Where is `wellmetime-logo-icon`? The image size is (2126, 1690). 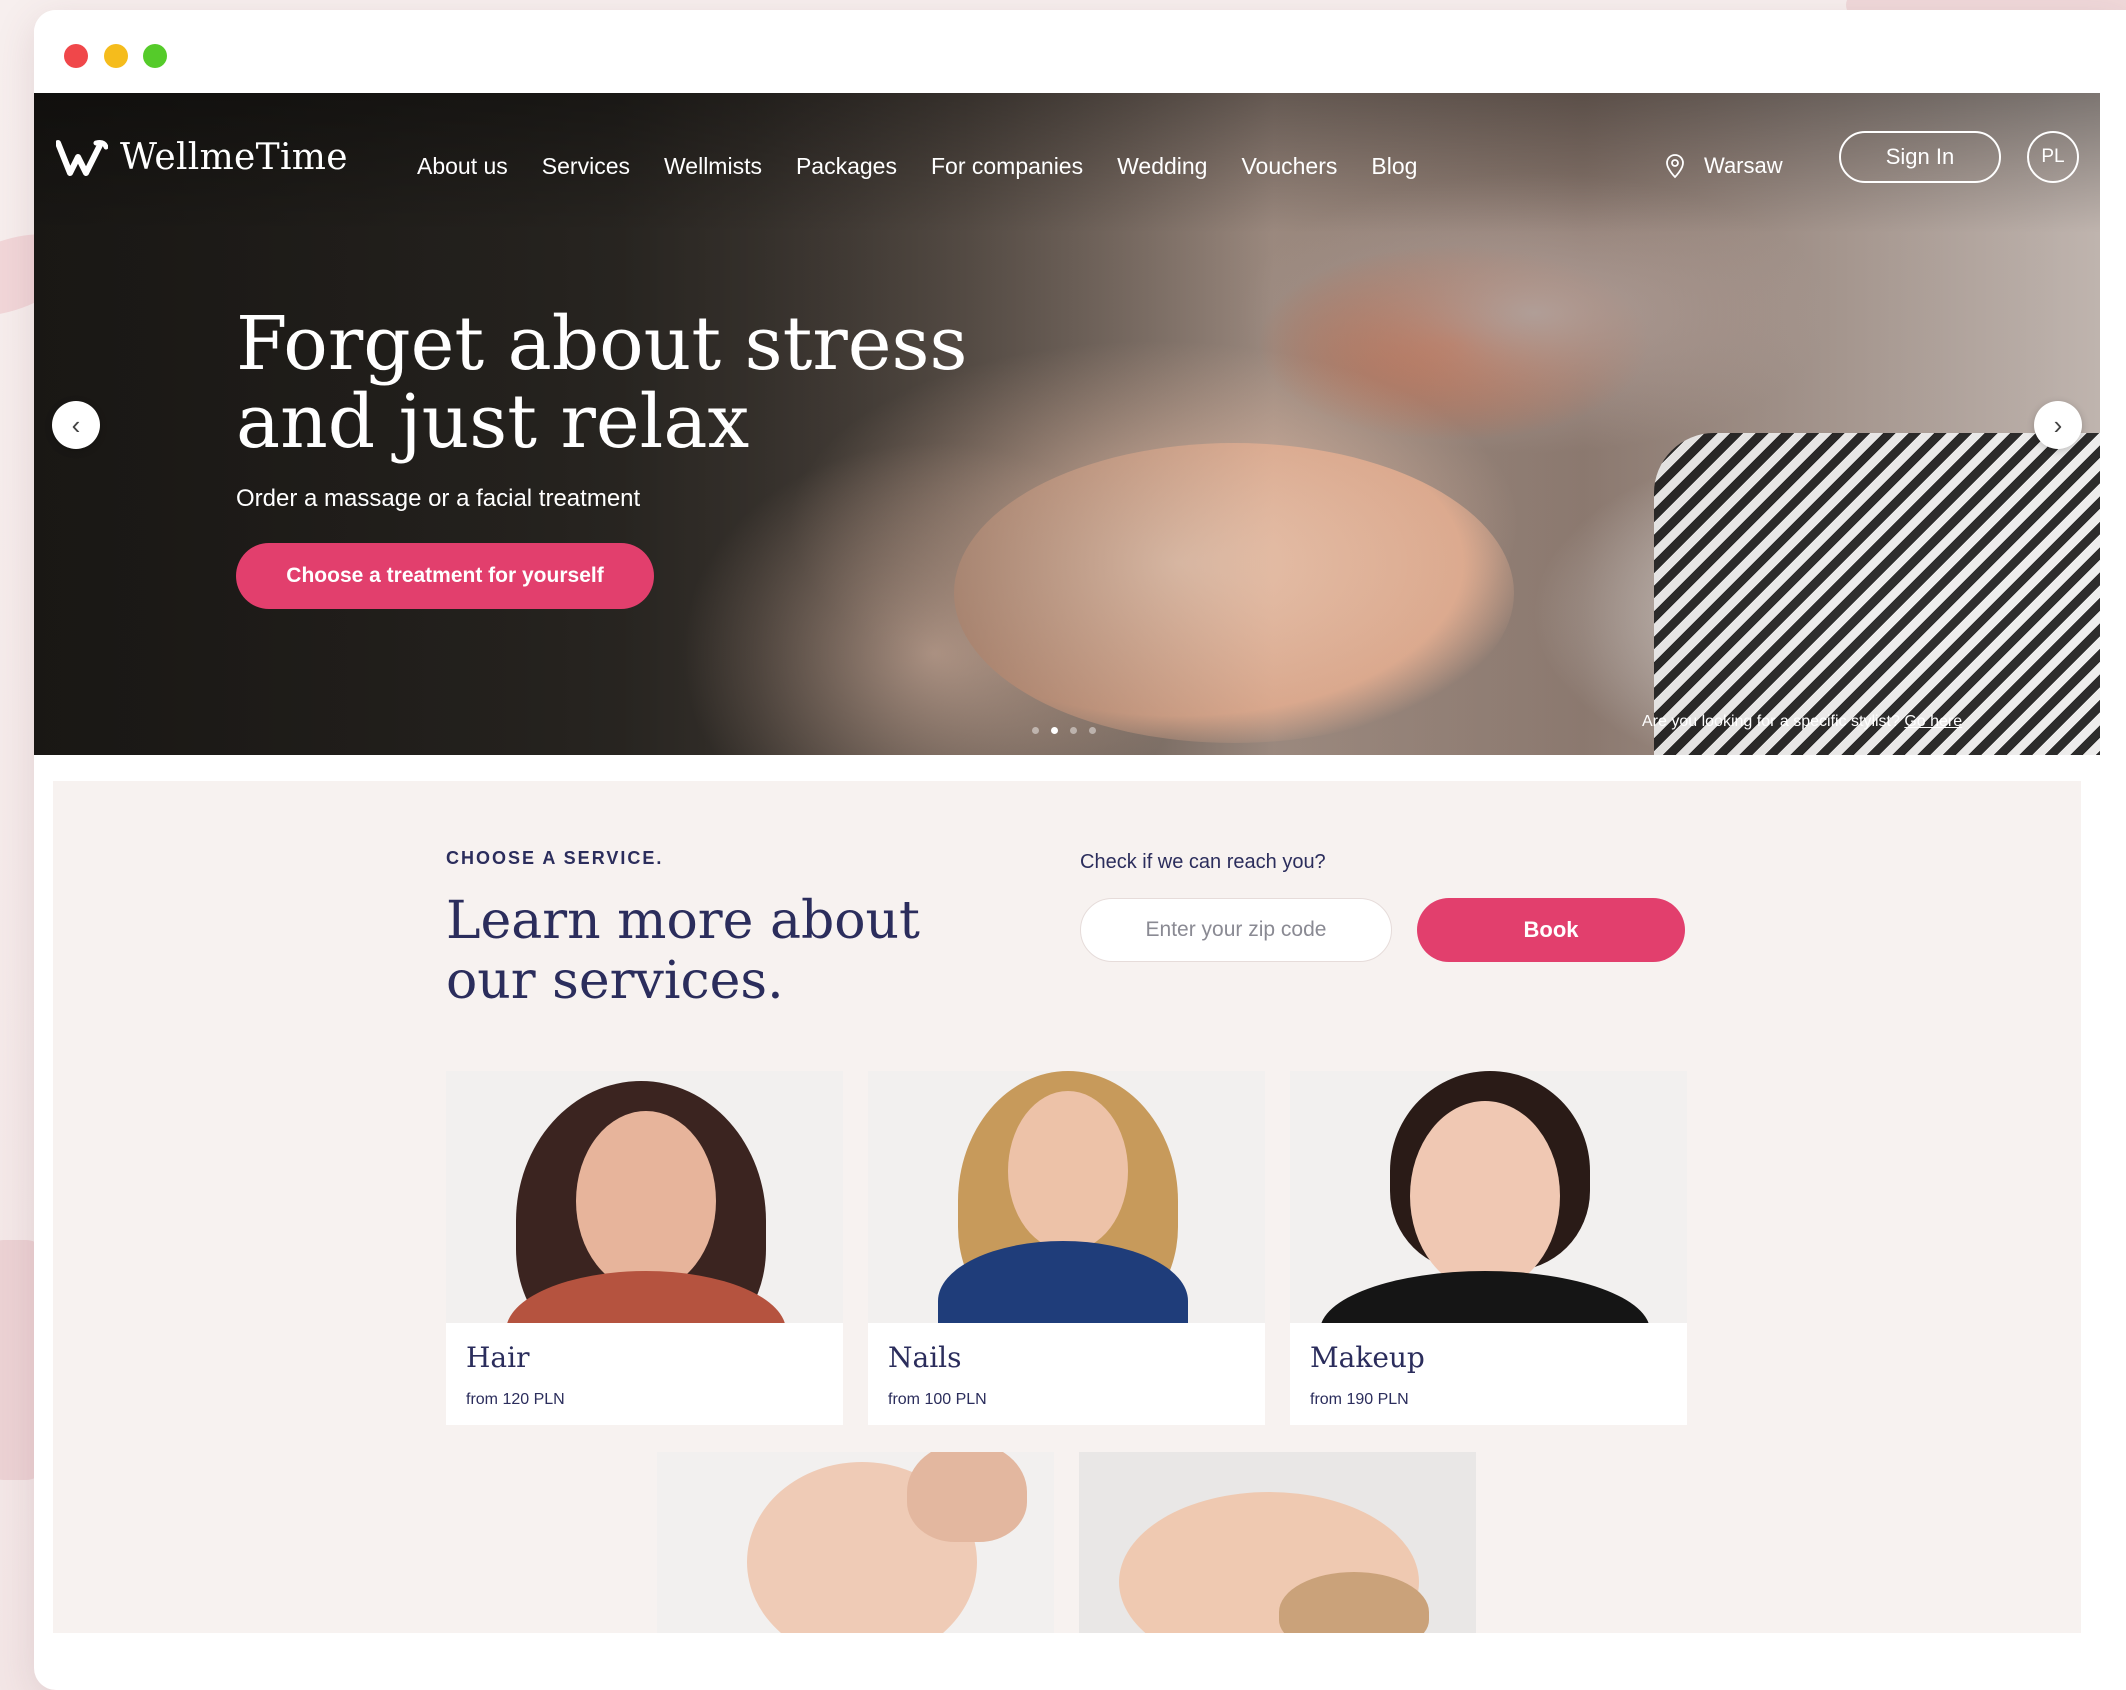
wellmetime-logo-icon is located at coordinates (82, 157).